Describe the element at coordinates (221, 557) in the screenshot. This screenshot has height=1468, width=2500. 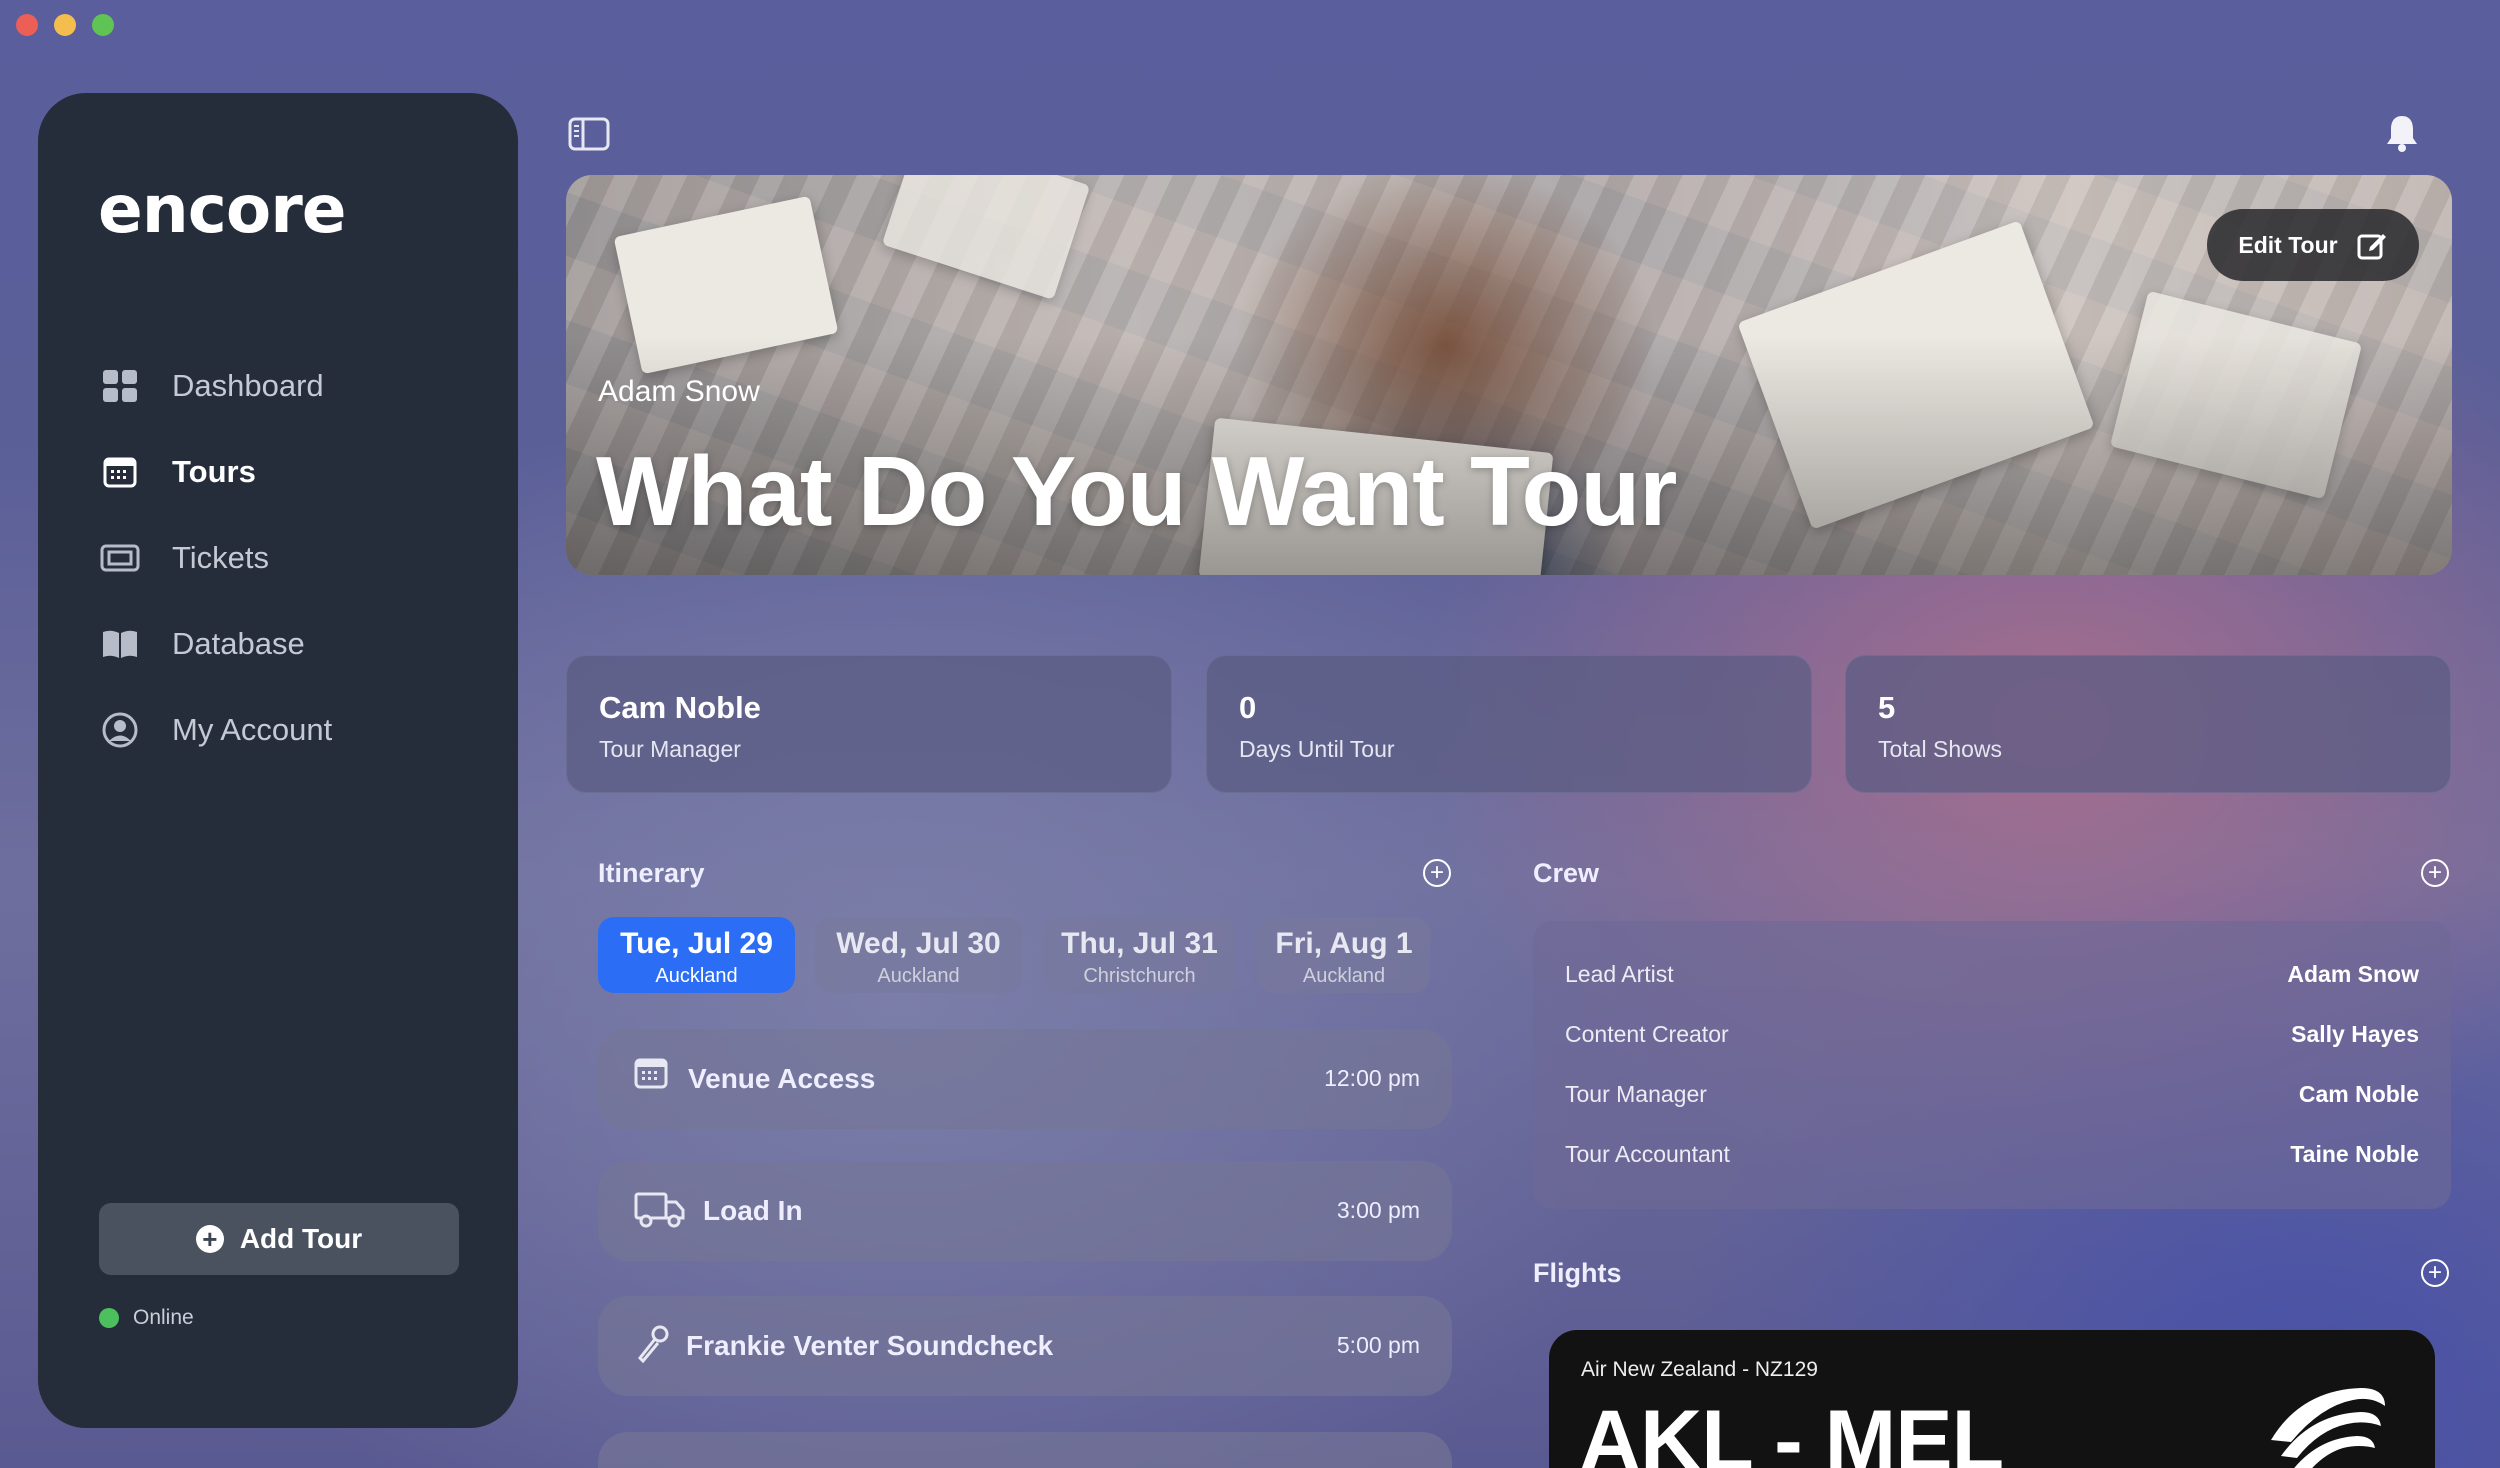
I see `sidebar-item-label: Tickets` at that location.